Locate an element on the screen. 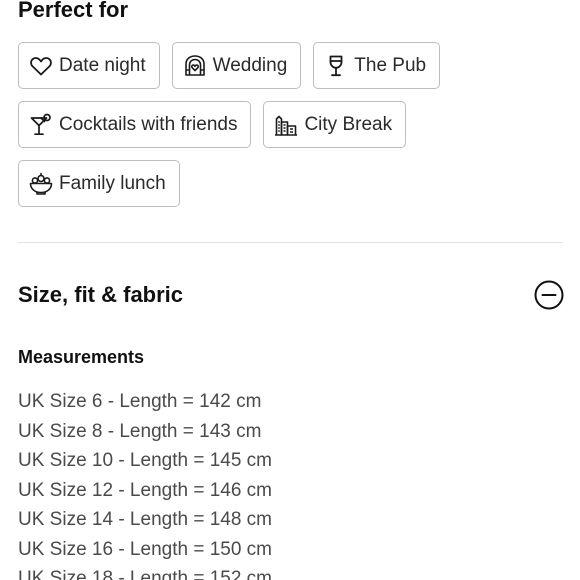 The image size is (580, 580). chip-label: The Pub is located at coordinates (390, 65).